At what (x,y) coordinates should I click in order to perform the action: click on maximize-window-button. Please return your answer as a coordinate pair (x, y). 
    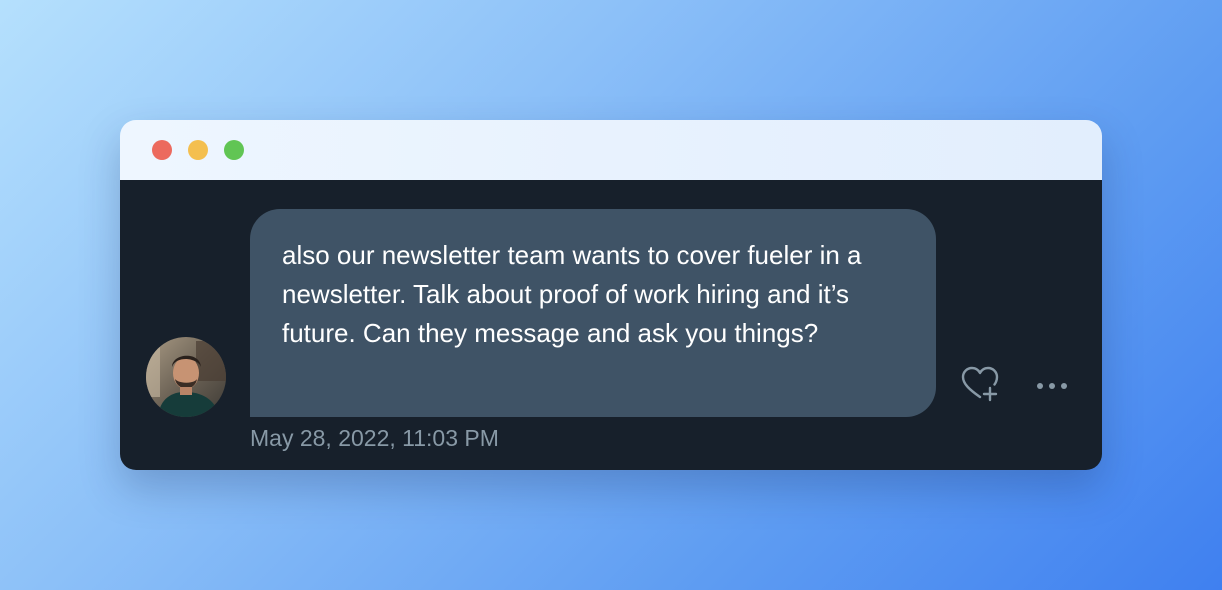
    Looking at the image, I should click on (234, 150).